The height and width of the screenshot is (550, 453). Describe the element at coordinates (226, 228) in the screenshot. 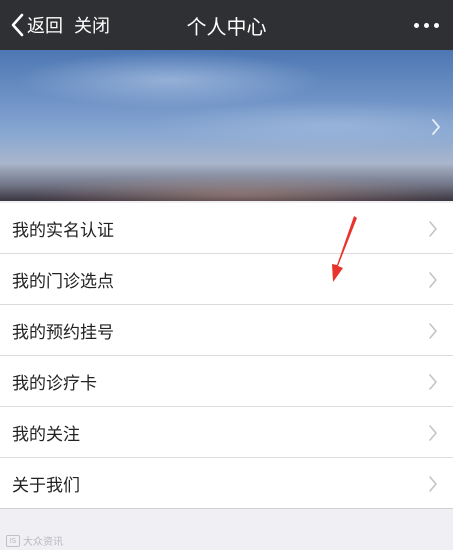

I see `menu-item-real-name-verification: 我的实名认证` at that location.